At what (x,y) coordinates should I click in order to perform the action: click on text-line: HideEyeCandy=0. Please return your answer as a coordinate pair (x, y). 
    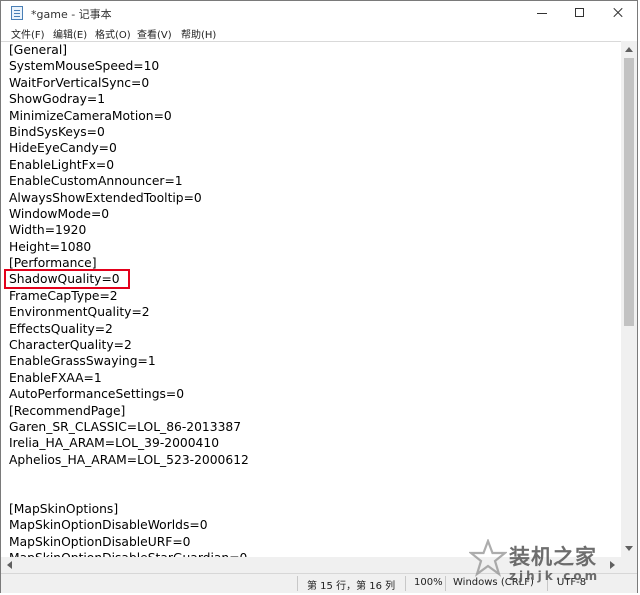
    Looking at the image, I should click on (63, 148).